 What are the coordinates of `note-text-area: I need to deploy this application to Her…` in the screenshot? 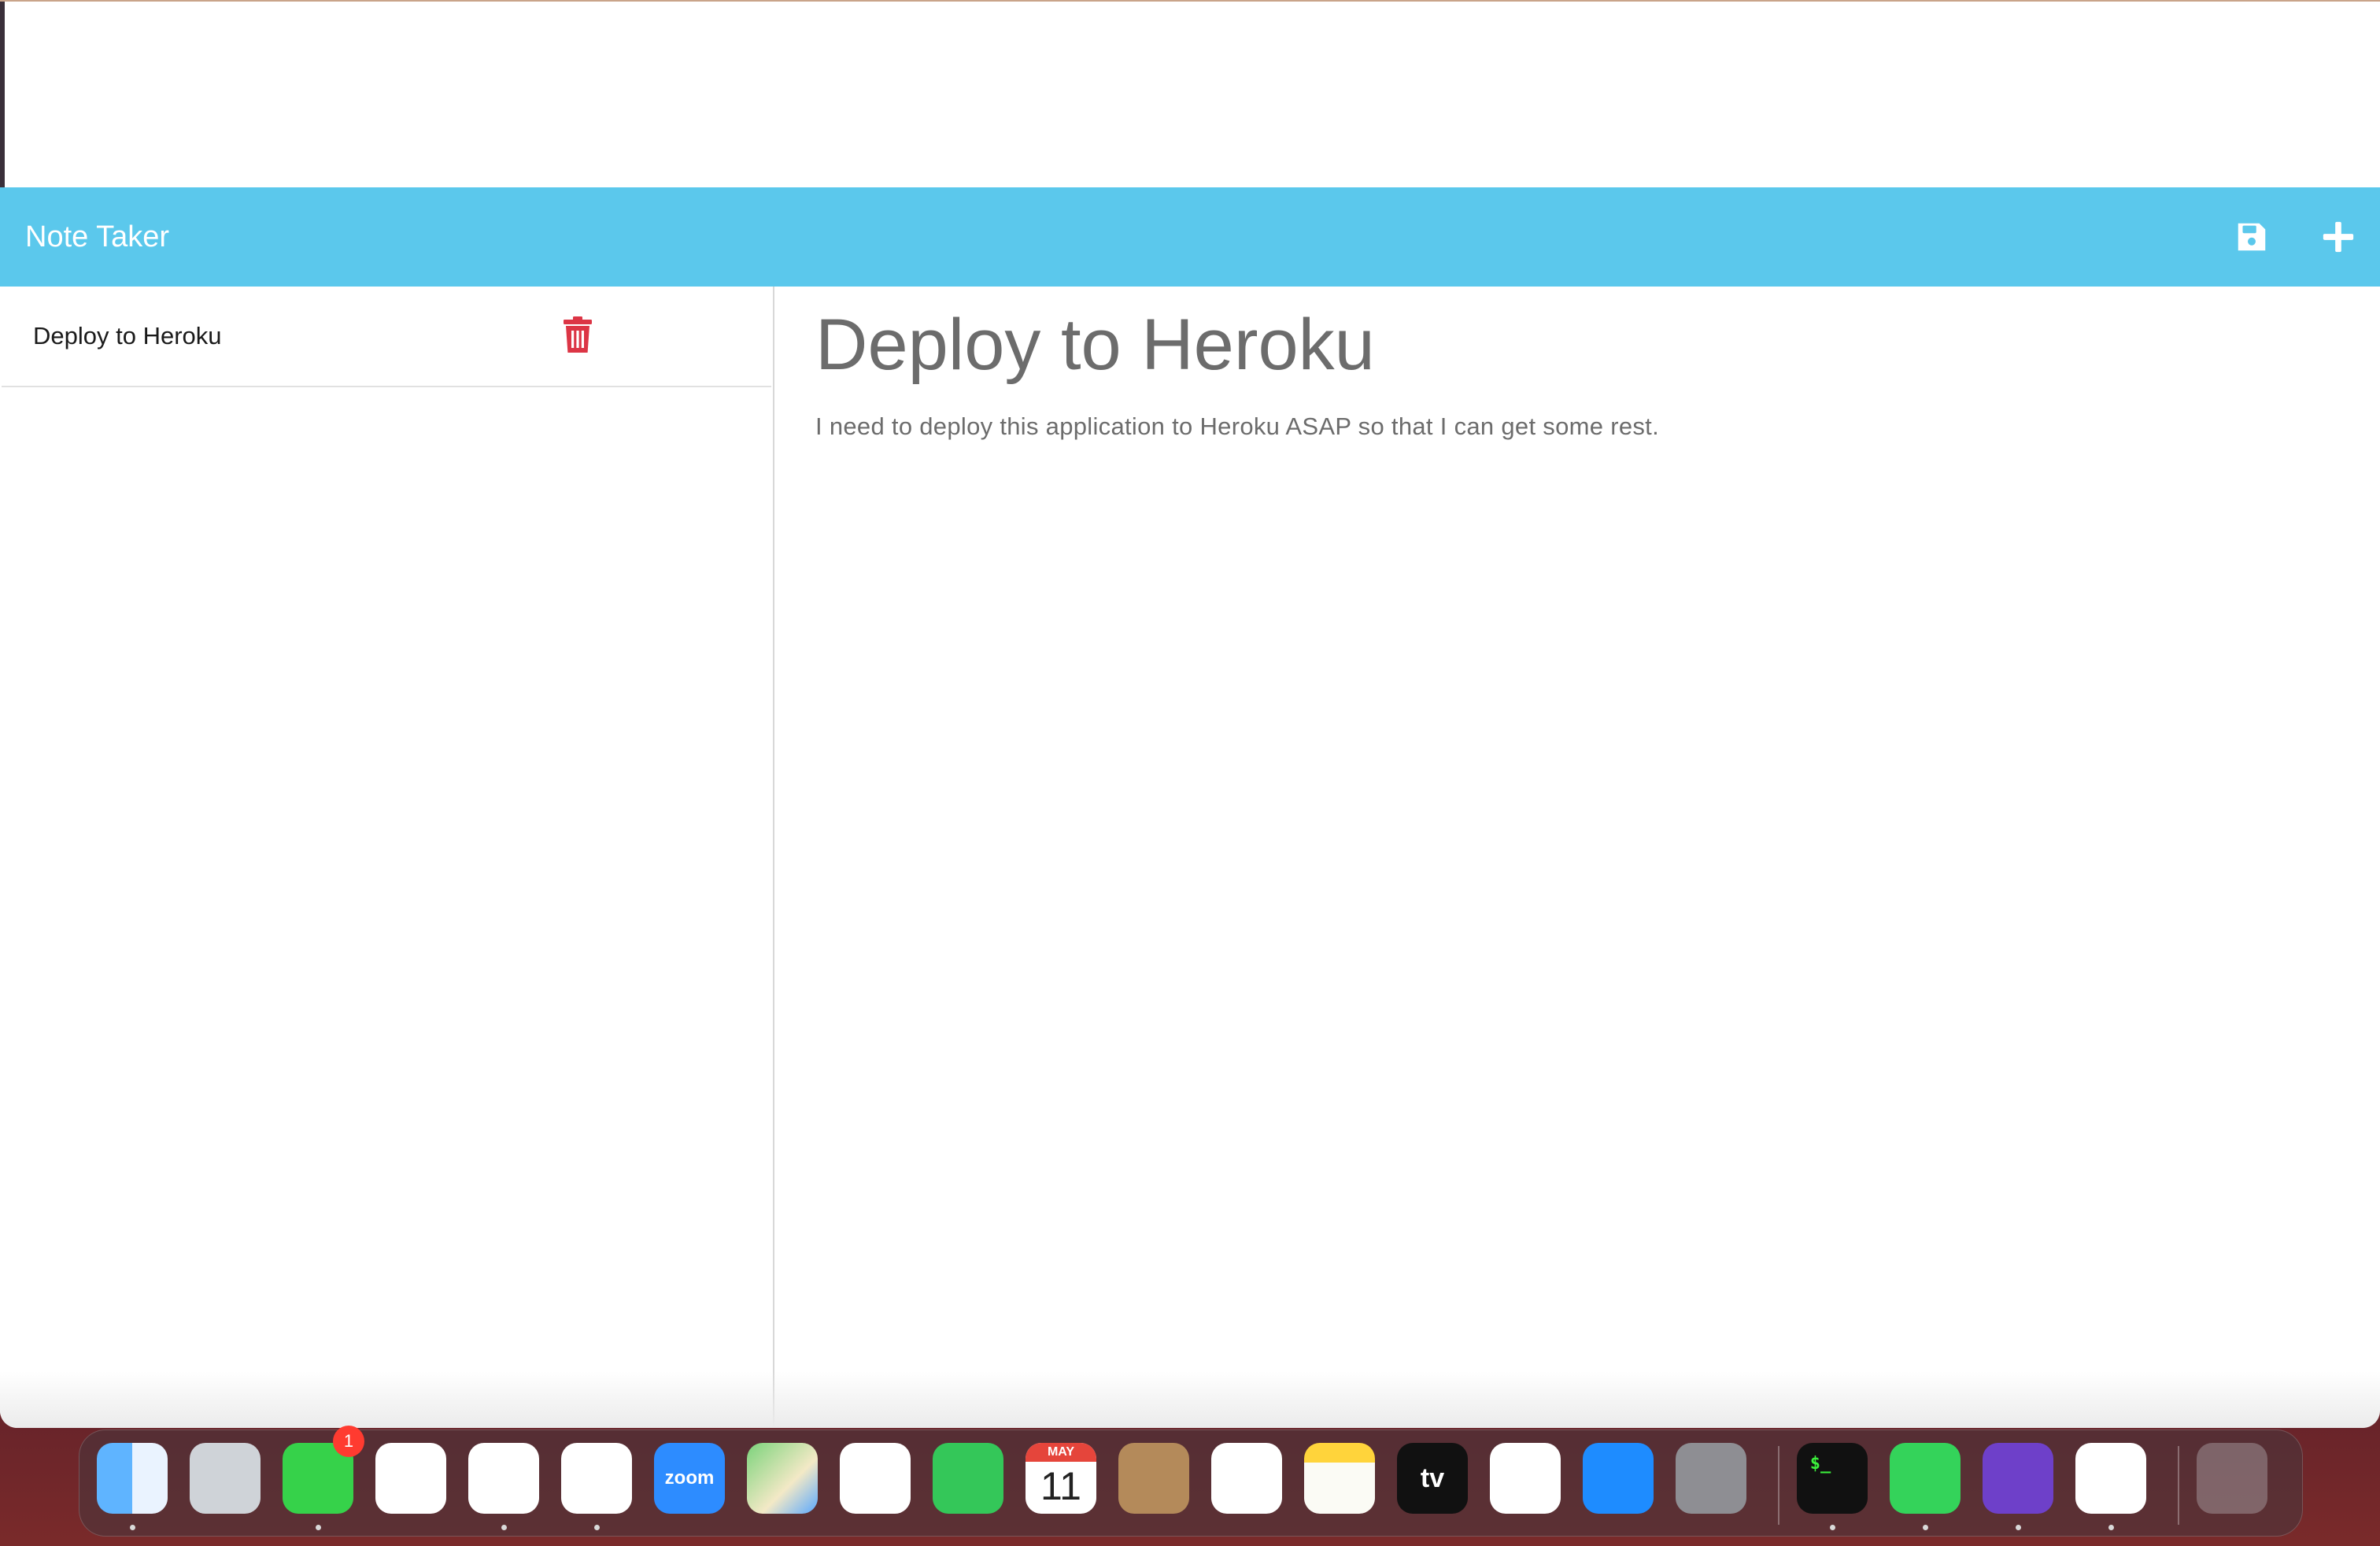 It's located at (1237, 427).